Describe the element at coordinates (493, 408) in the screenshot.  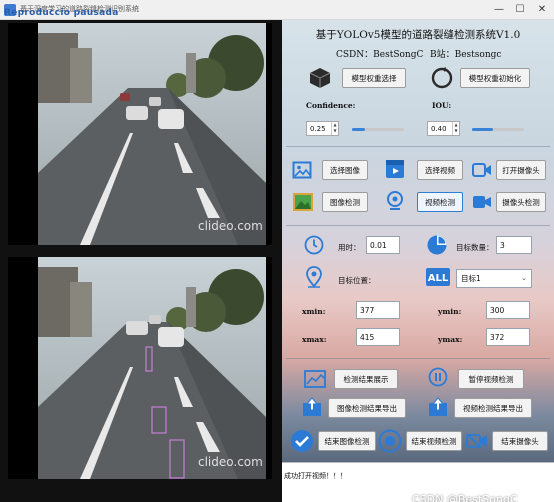
I see `export-video-button: 视频检测结果导出` at that location.